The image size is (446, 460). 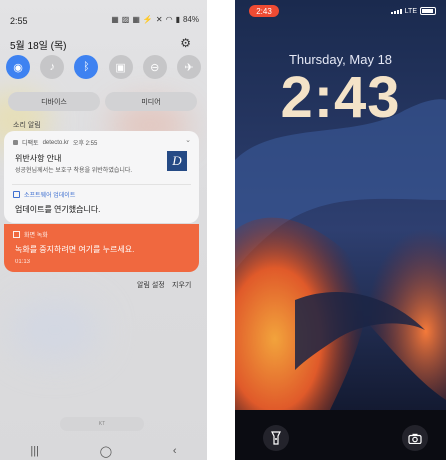 I want to click on recording-elapsed: 01:13, so click(x=23, y=262).